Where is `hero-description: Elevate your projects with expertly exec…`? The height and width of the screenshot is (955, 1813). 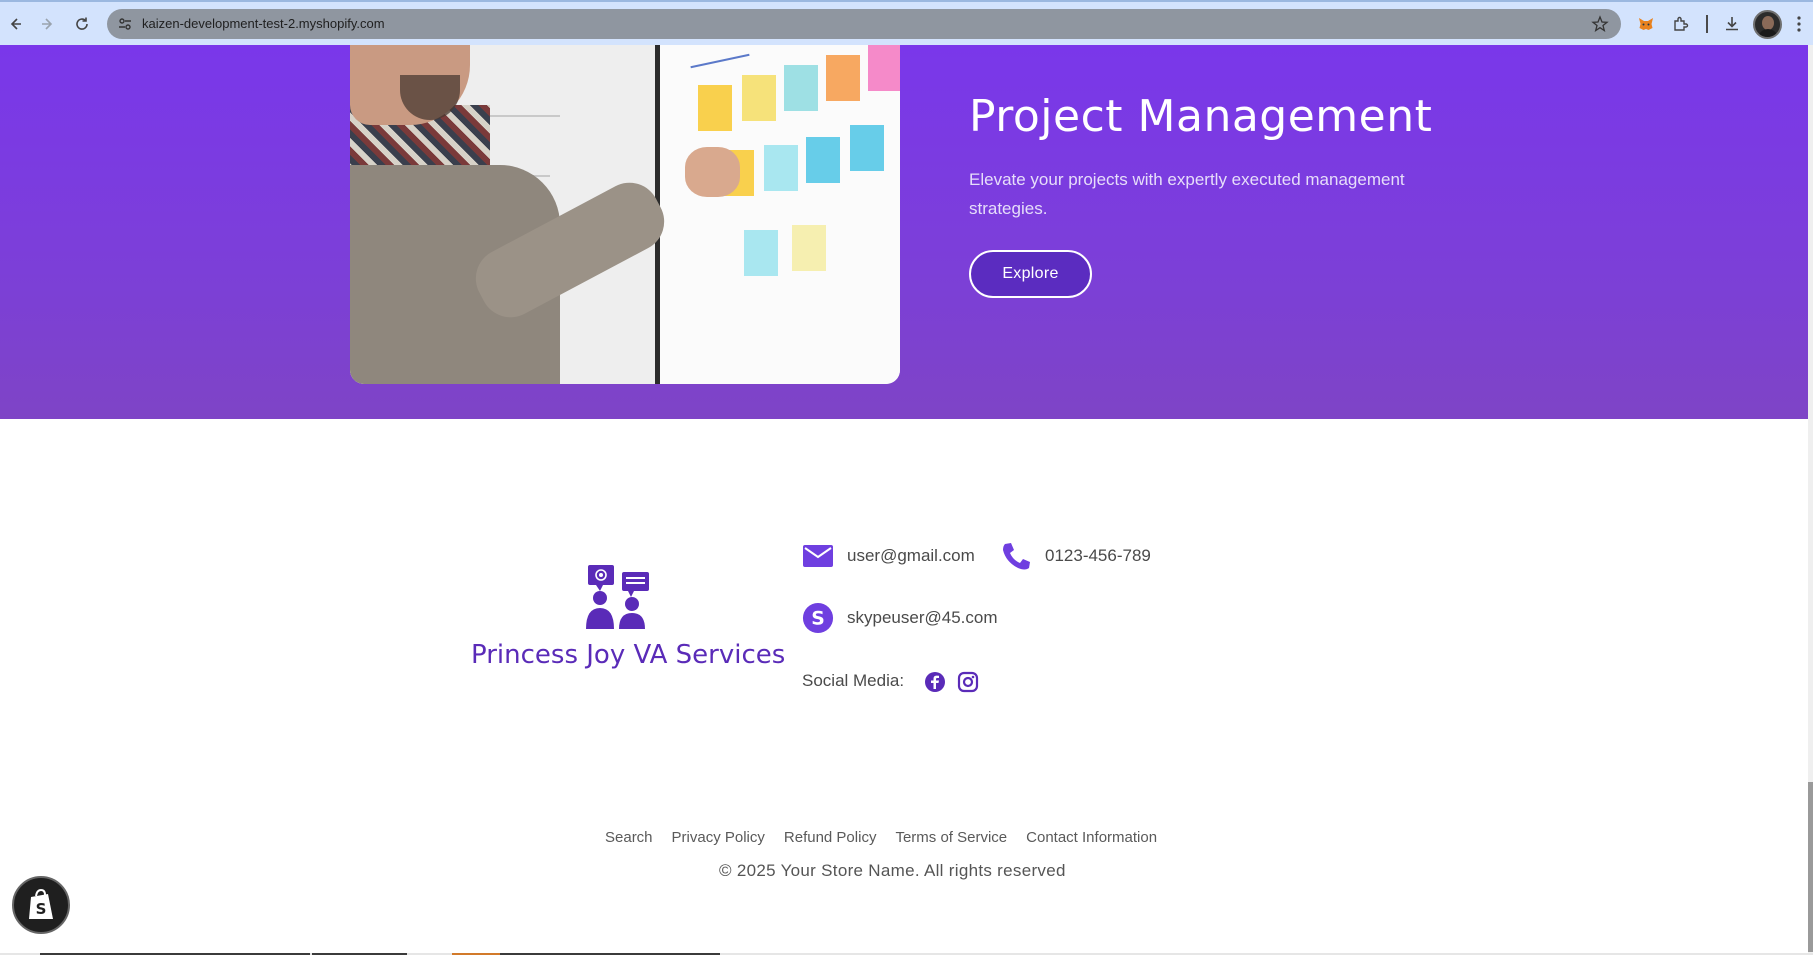
hero-description: Elevate your projects with expertly exec… is located at coordinates (1187, 194).